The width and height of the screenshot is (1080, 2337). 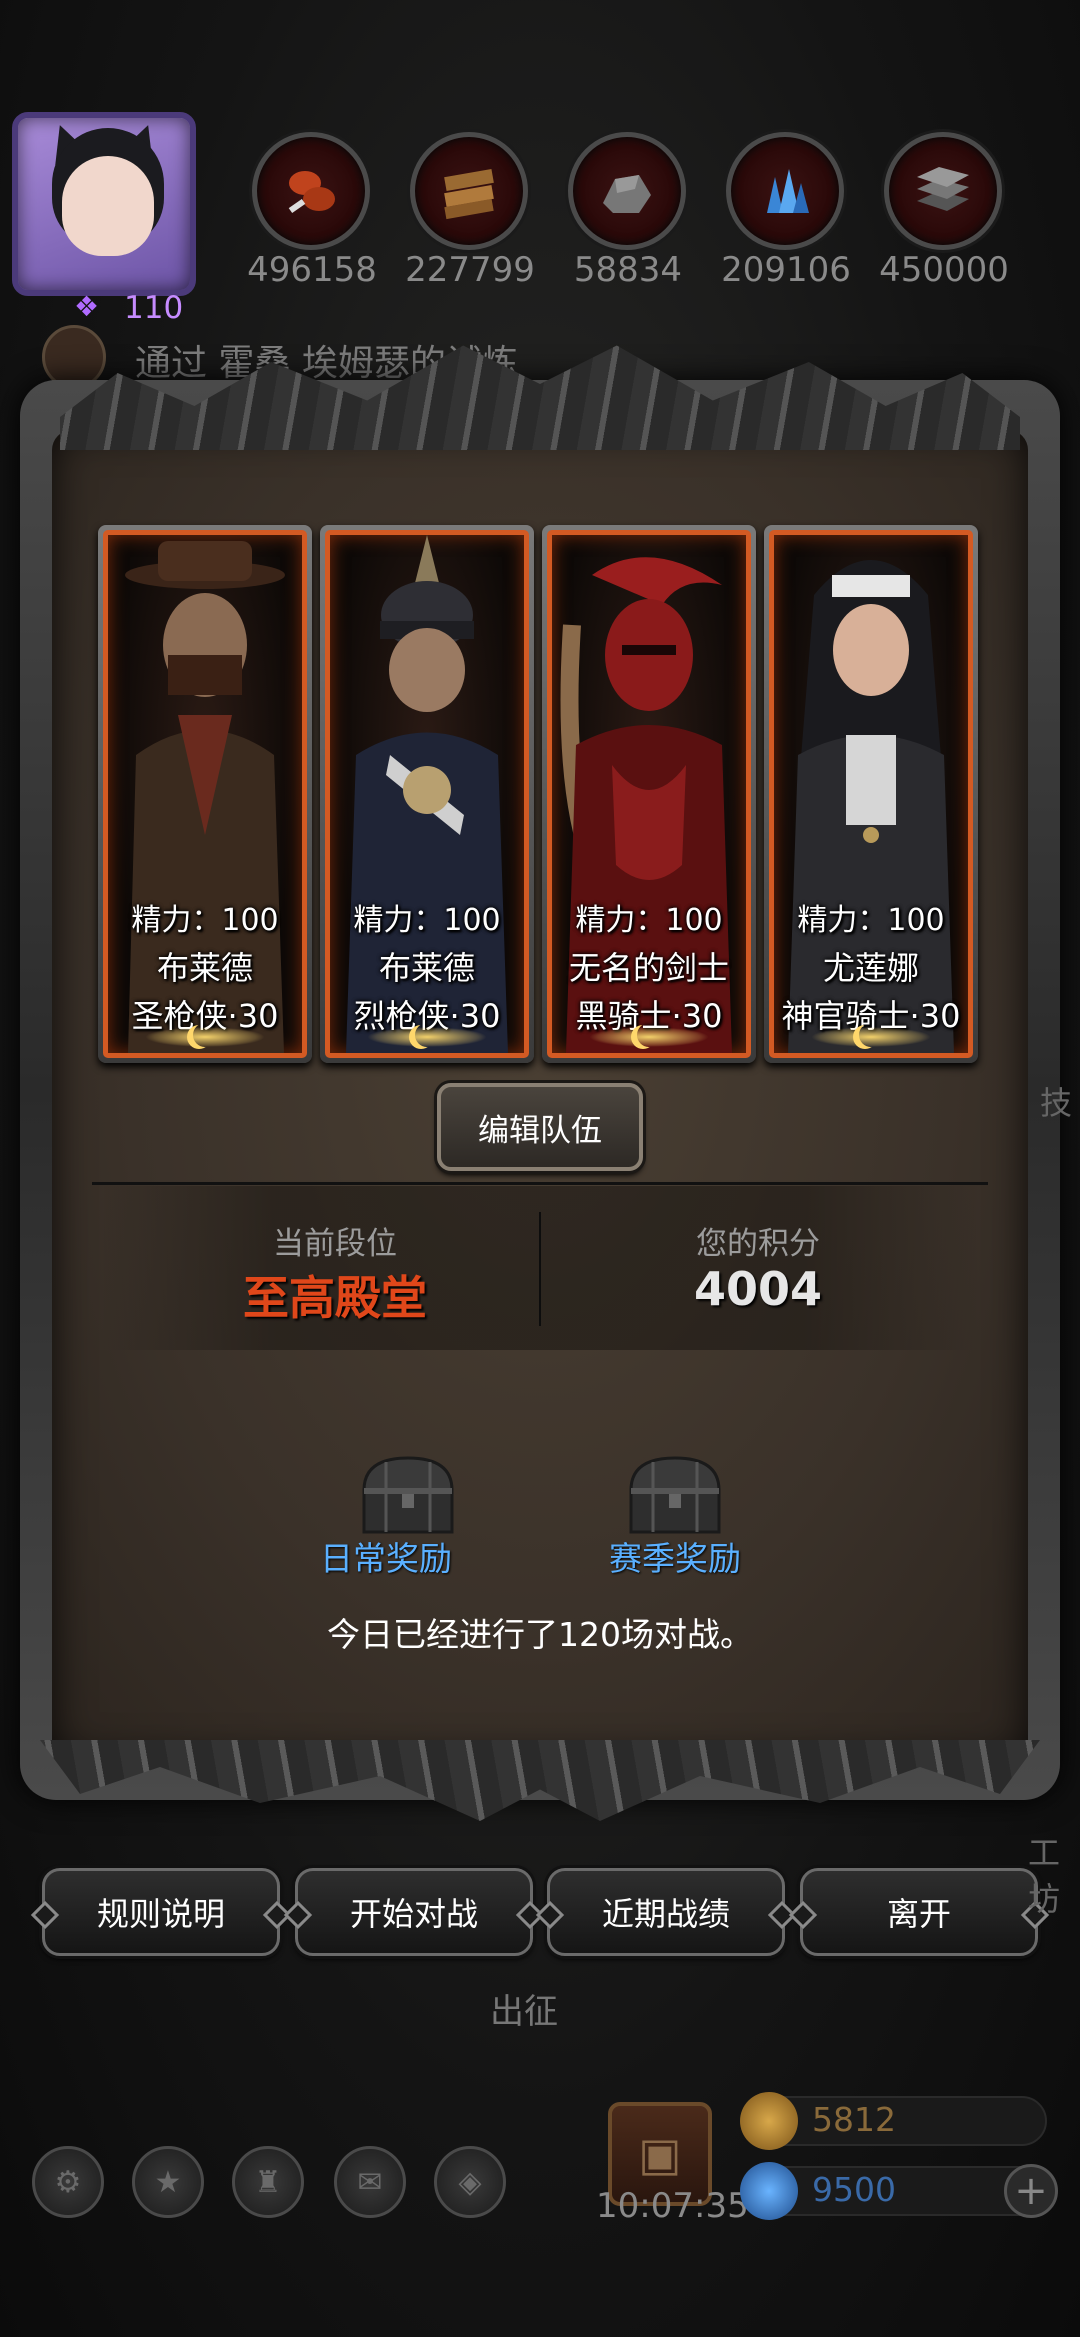 What do you see at coordinates (268, 2182) in the screenshot?
I see `castle-icon: ♜` at bounding box center [268, 2182].